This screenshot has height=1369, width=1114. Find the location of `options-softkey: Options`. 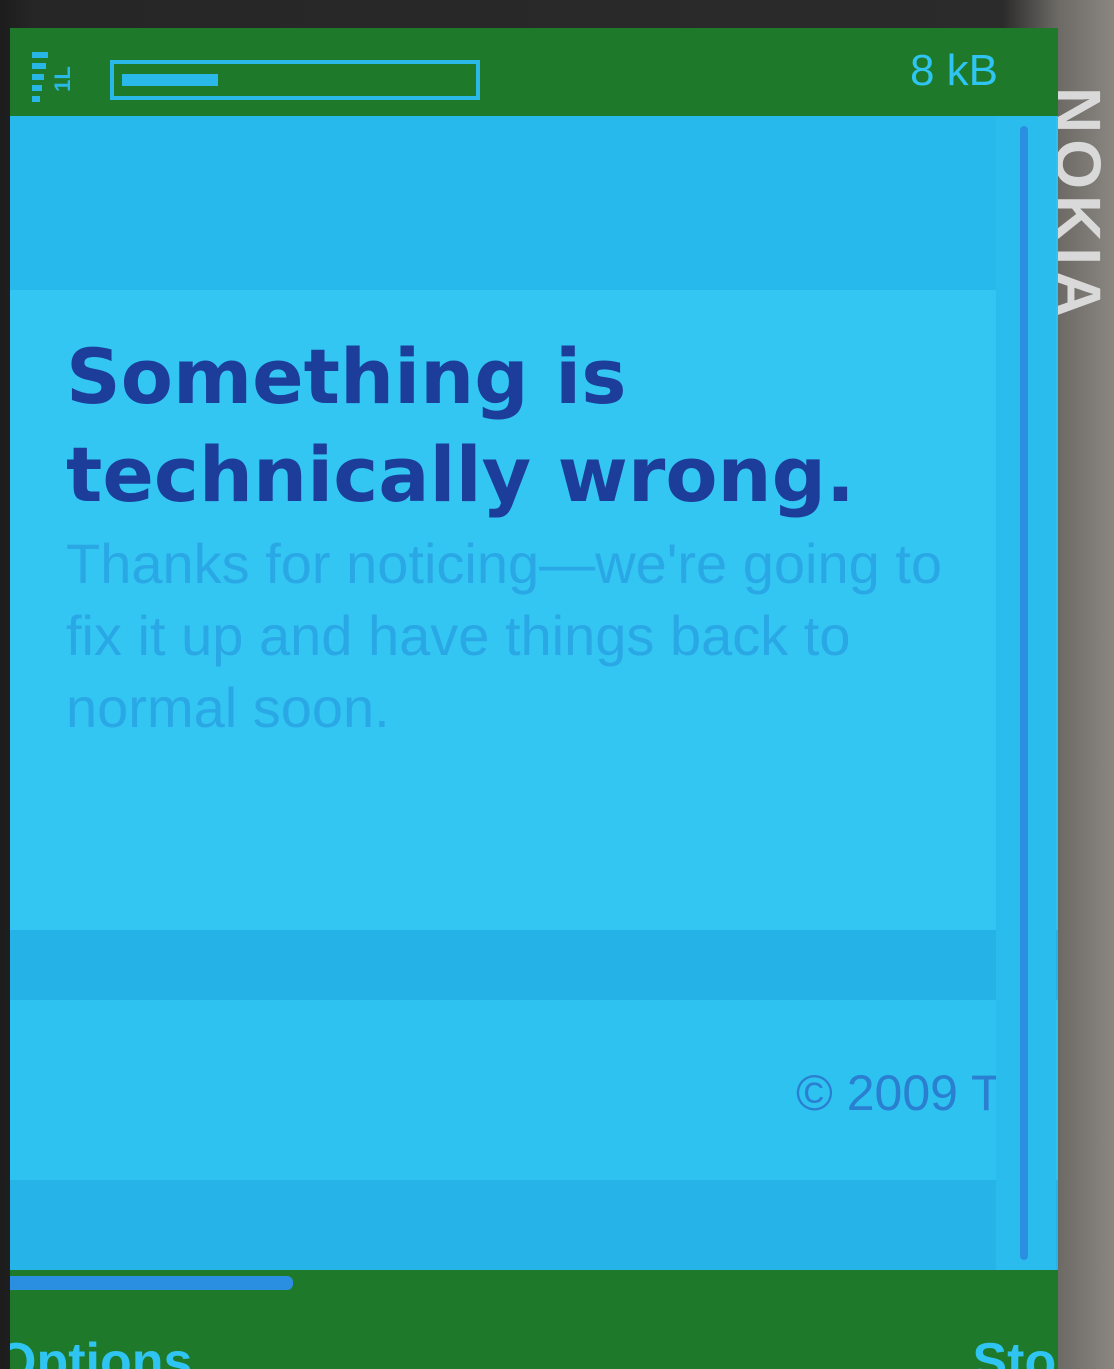

options-softkey: Options is located at coordinates (101, 1350).